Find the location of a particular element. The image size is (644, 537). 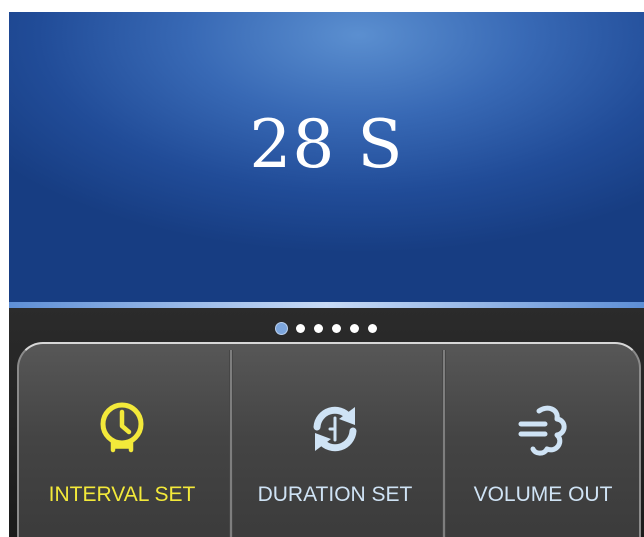

interval-set-button: INTERVAL SET is located at coordinates (122, 440).